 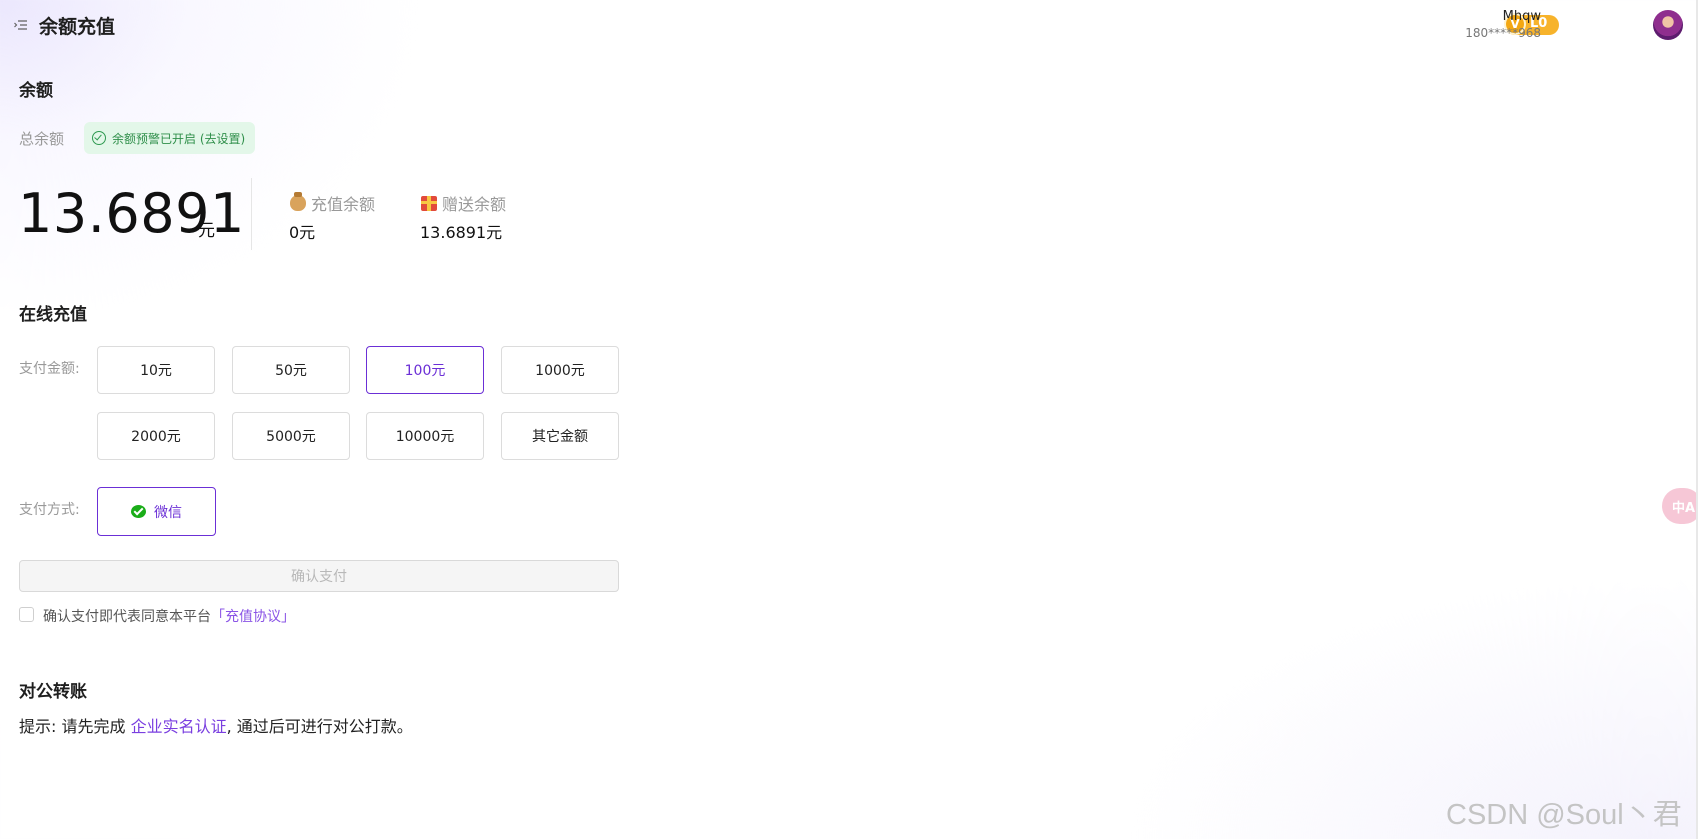 What do you see at coordinates (251, 214) in the screenshot?
I see `divider` at bounding box center [251, 214].